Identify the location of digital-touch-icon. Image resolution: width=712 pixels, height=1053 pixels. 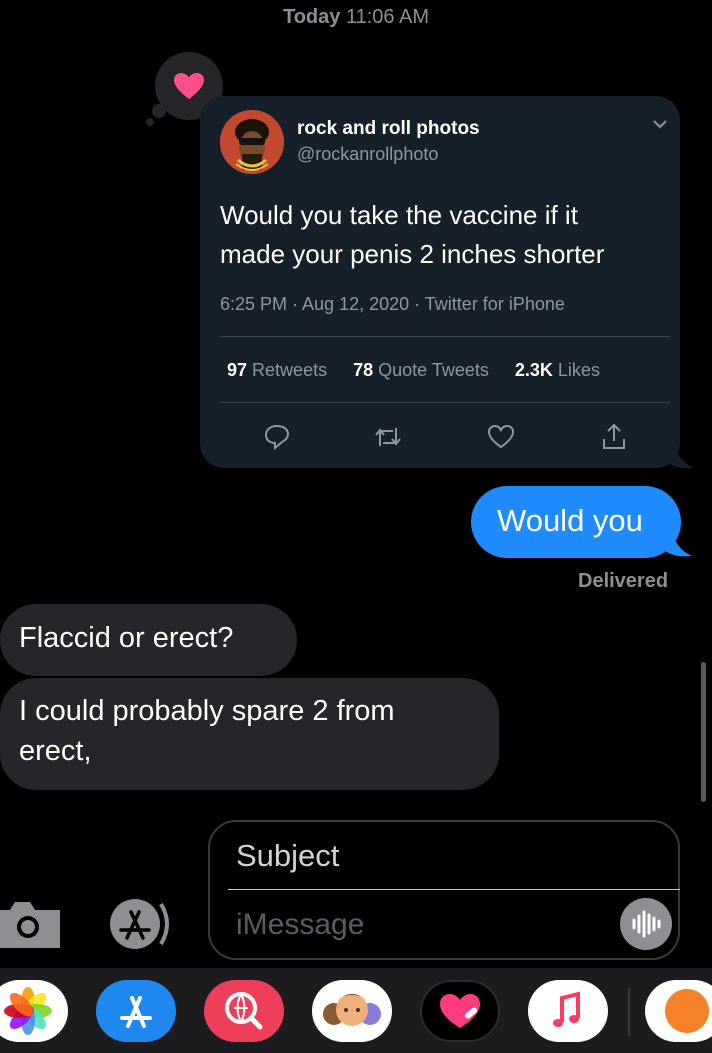
(460, 1011).